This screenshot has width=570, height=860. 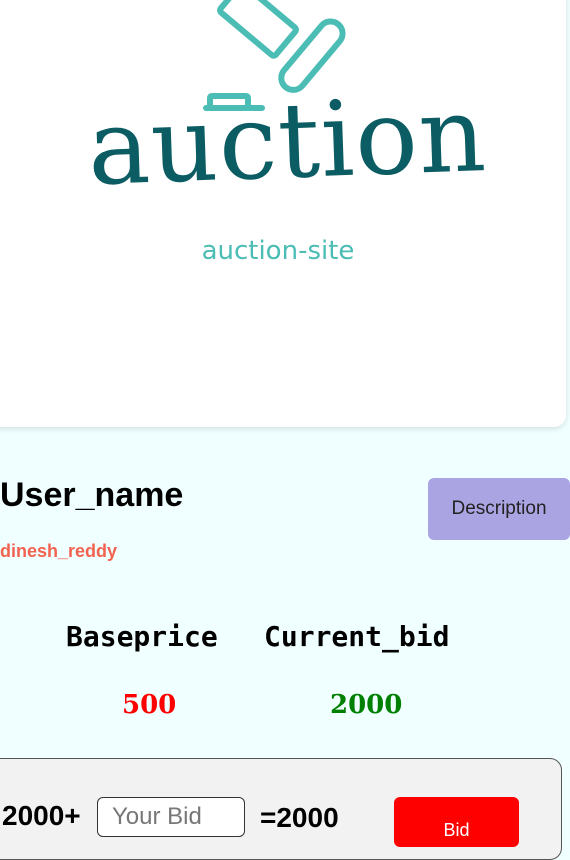 I want to click on bid-prefix: 2000+, so click(x=41, y=815).